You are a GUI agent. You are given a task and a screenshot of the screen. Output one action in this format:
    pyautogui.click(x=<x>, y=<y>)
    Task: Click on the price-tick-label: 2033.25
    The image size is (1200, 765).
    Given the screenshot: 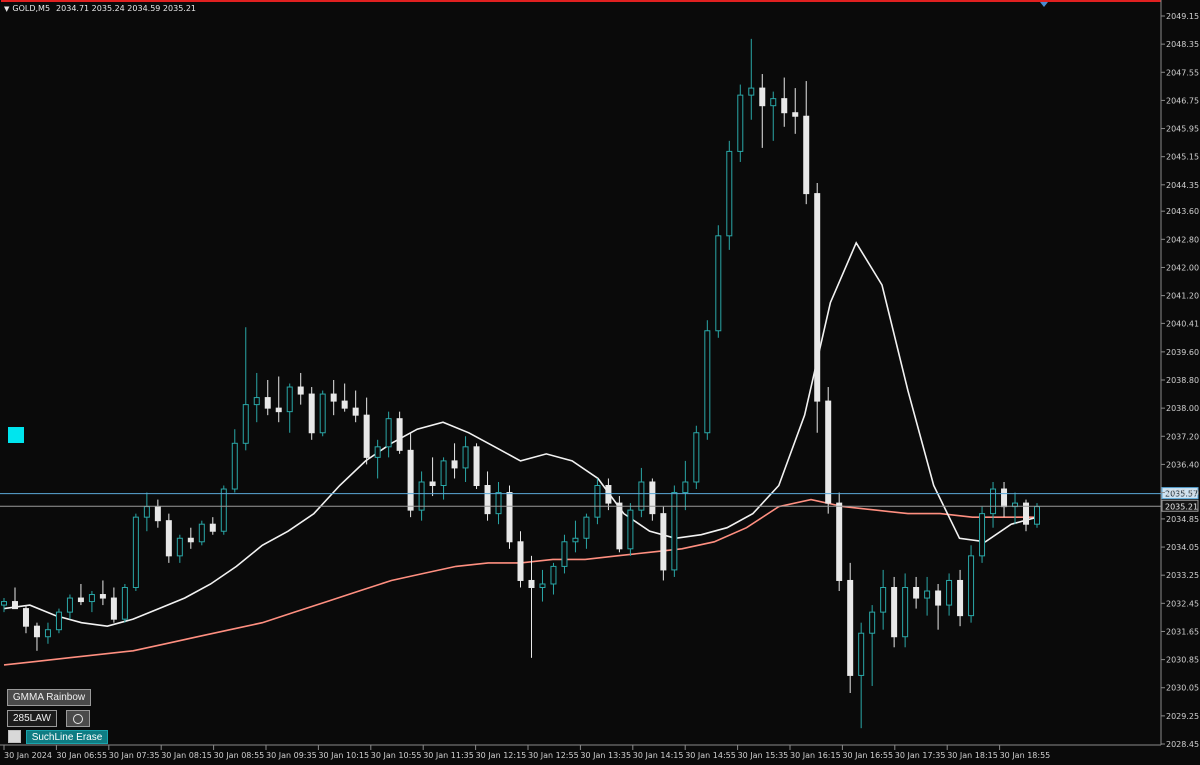 What is the action you would take?
    pyautogui.click(x=1182, y=575)
    